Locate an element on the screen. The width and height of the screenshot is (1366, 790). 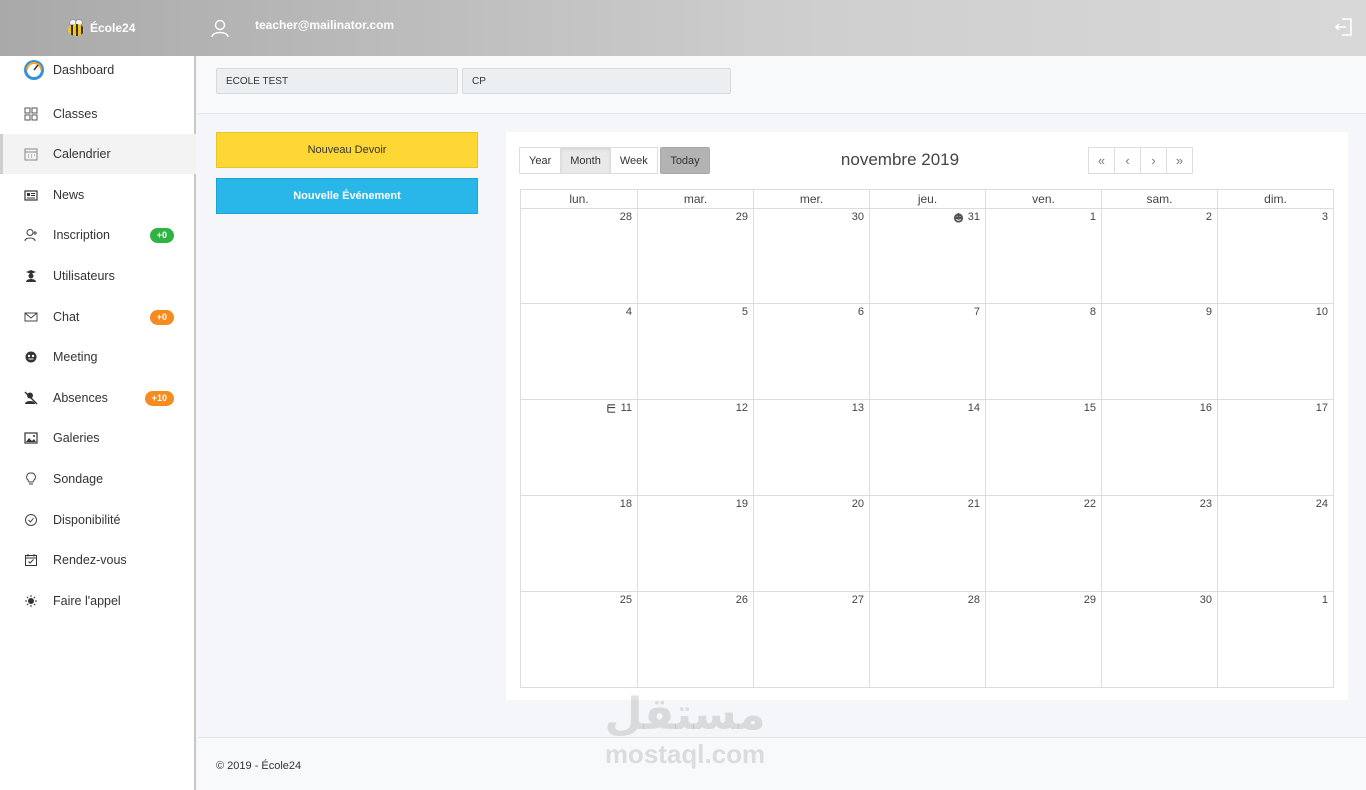
brand-logo: École24 is located at coordinates (100, 28).